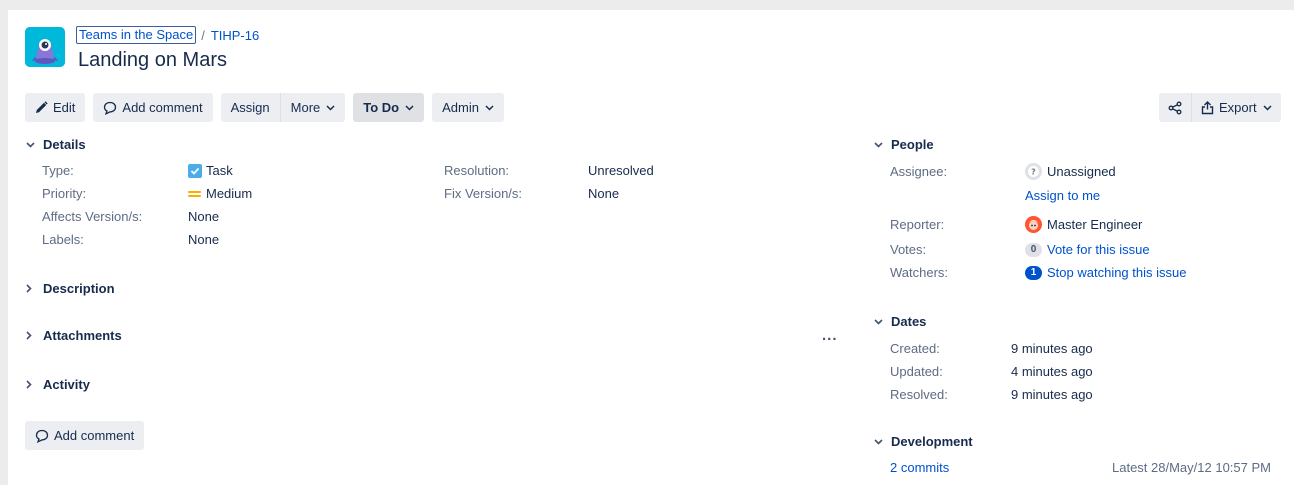  Describe the element at coordinates (64, 193) in the screenshot. I see `priority-label: Priority:` at that location.